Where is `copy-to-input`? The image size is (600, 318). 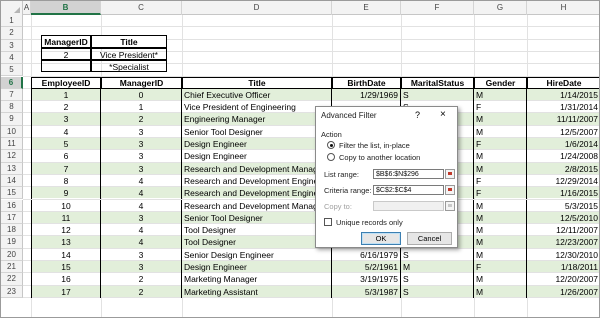
copy-to-input is located at coordinates (408, 206).